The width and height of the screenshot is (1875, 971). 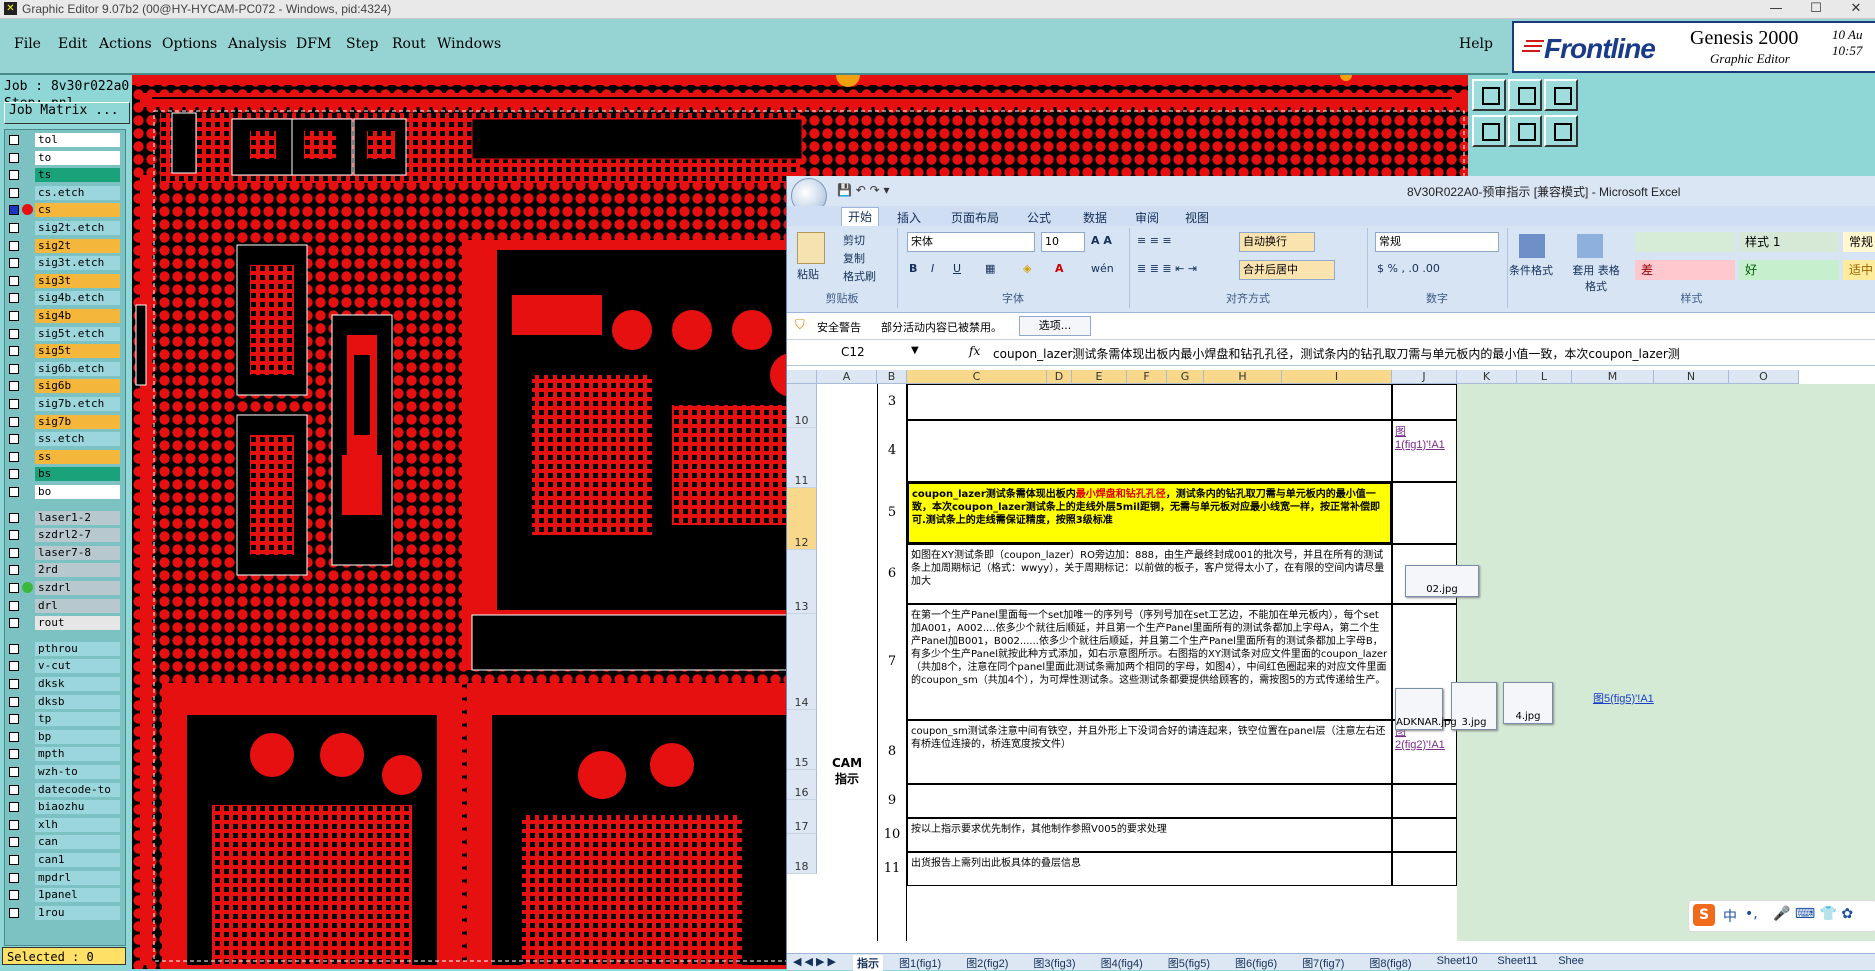 I want to click on layer-label: bp, so click(x=77, y=736).